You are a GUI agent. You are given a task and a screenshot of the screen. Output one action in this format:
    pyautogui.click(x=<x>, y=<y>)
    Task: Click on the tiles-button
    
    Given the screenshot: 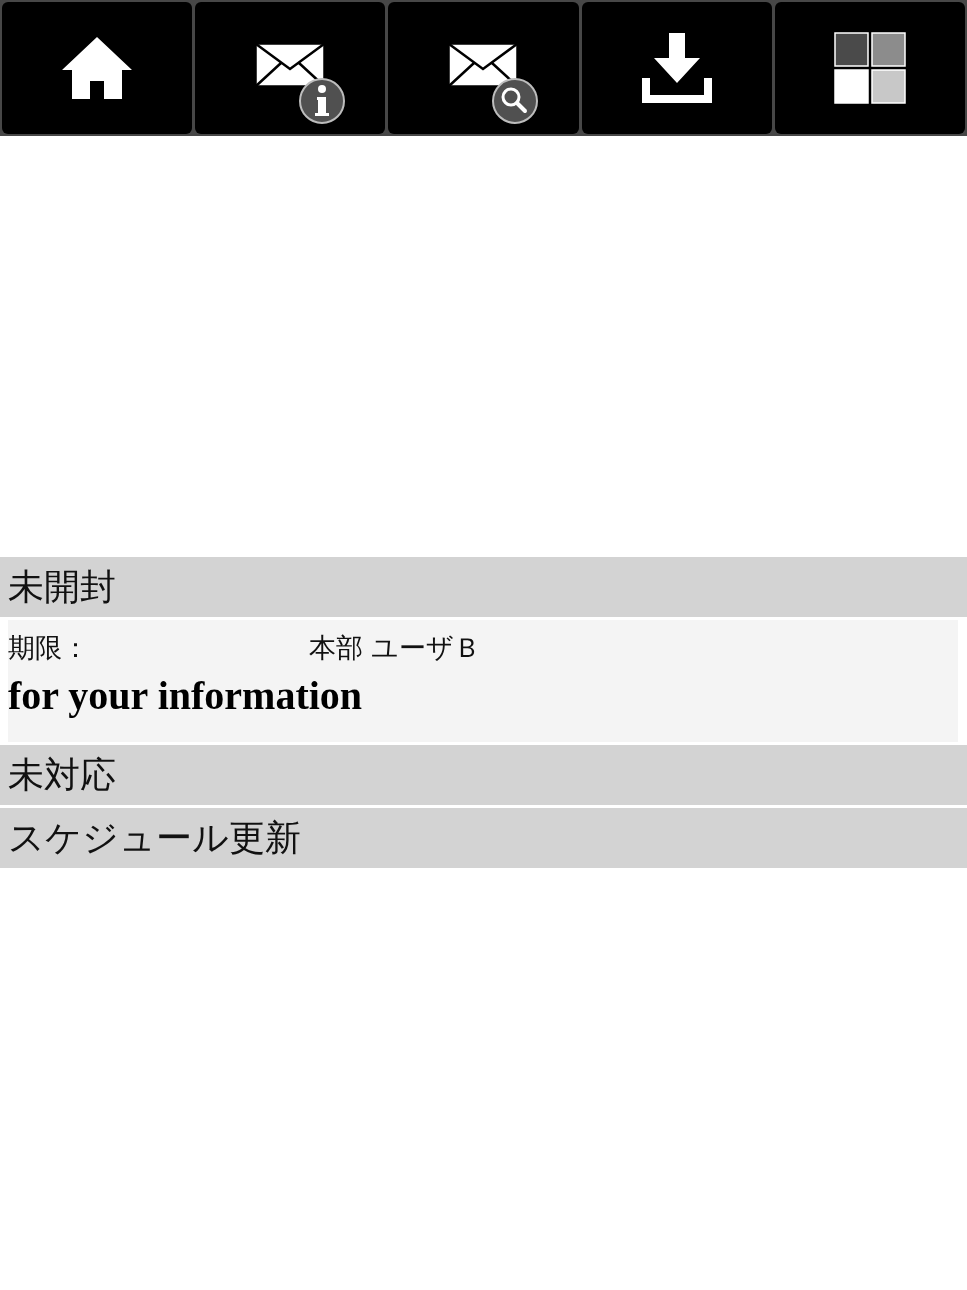 What is the action you would take?
    pyautogui.click(x=869, y=68)
    